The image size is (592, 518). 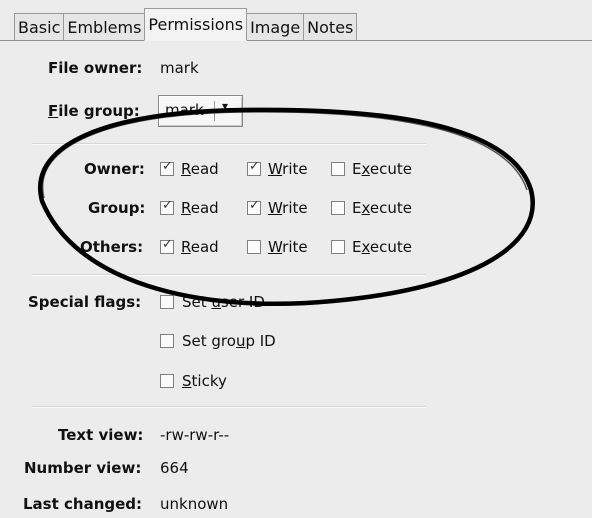 I want to click on set-group-id-checkbox: Set group ID, so click(x=218, y=341).